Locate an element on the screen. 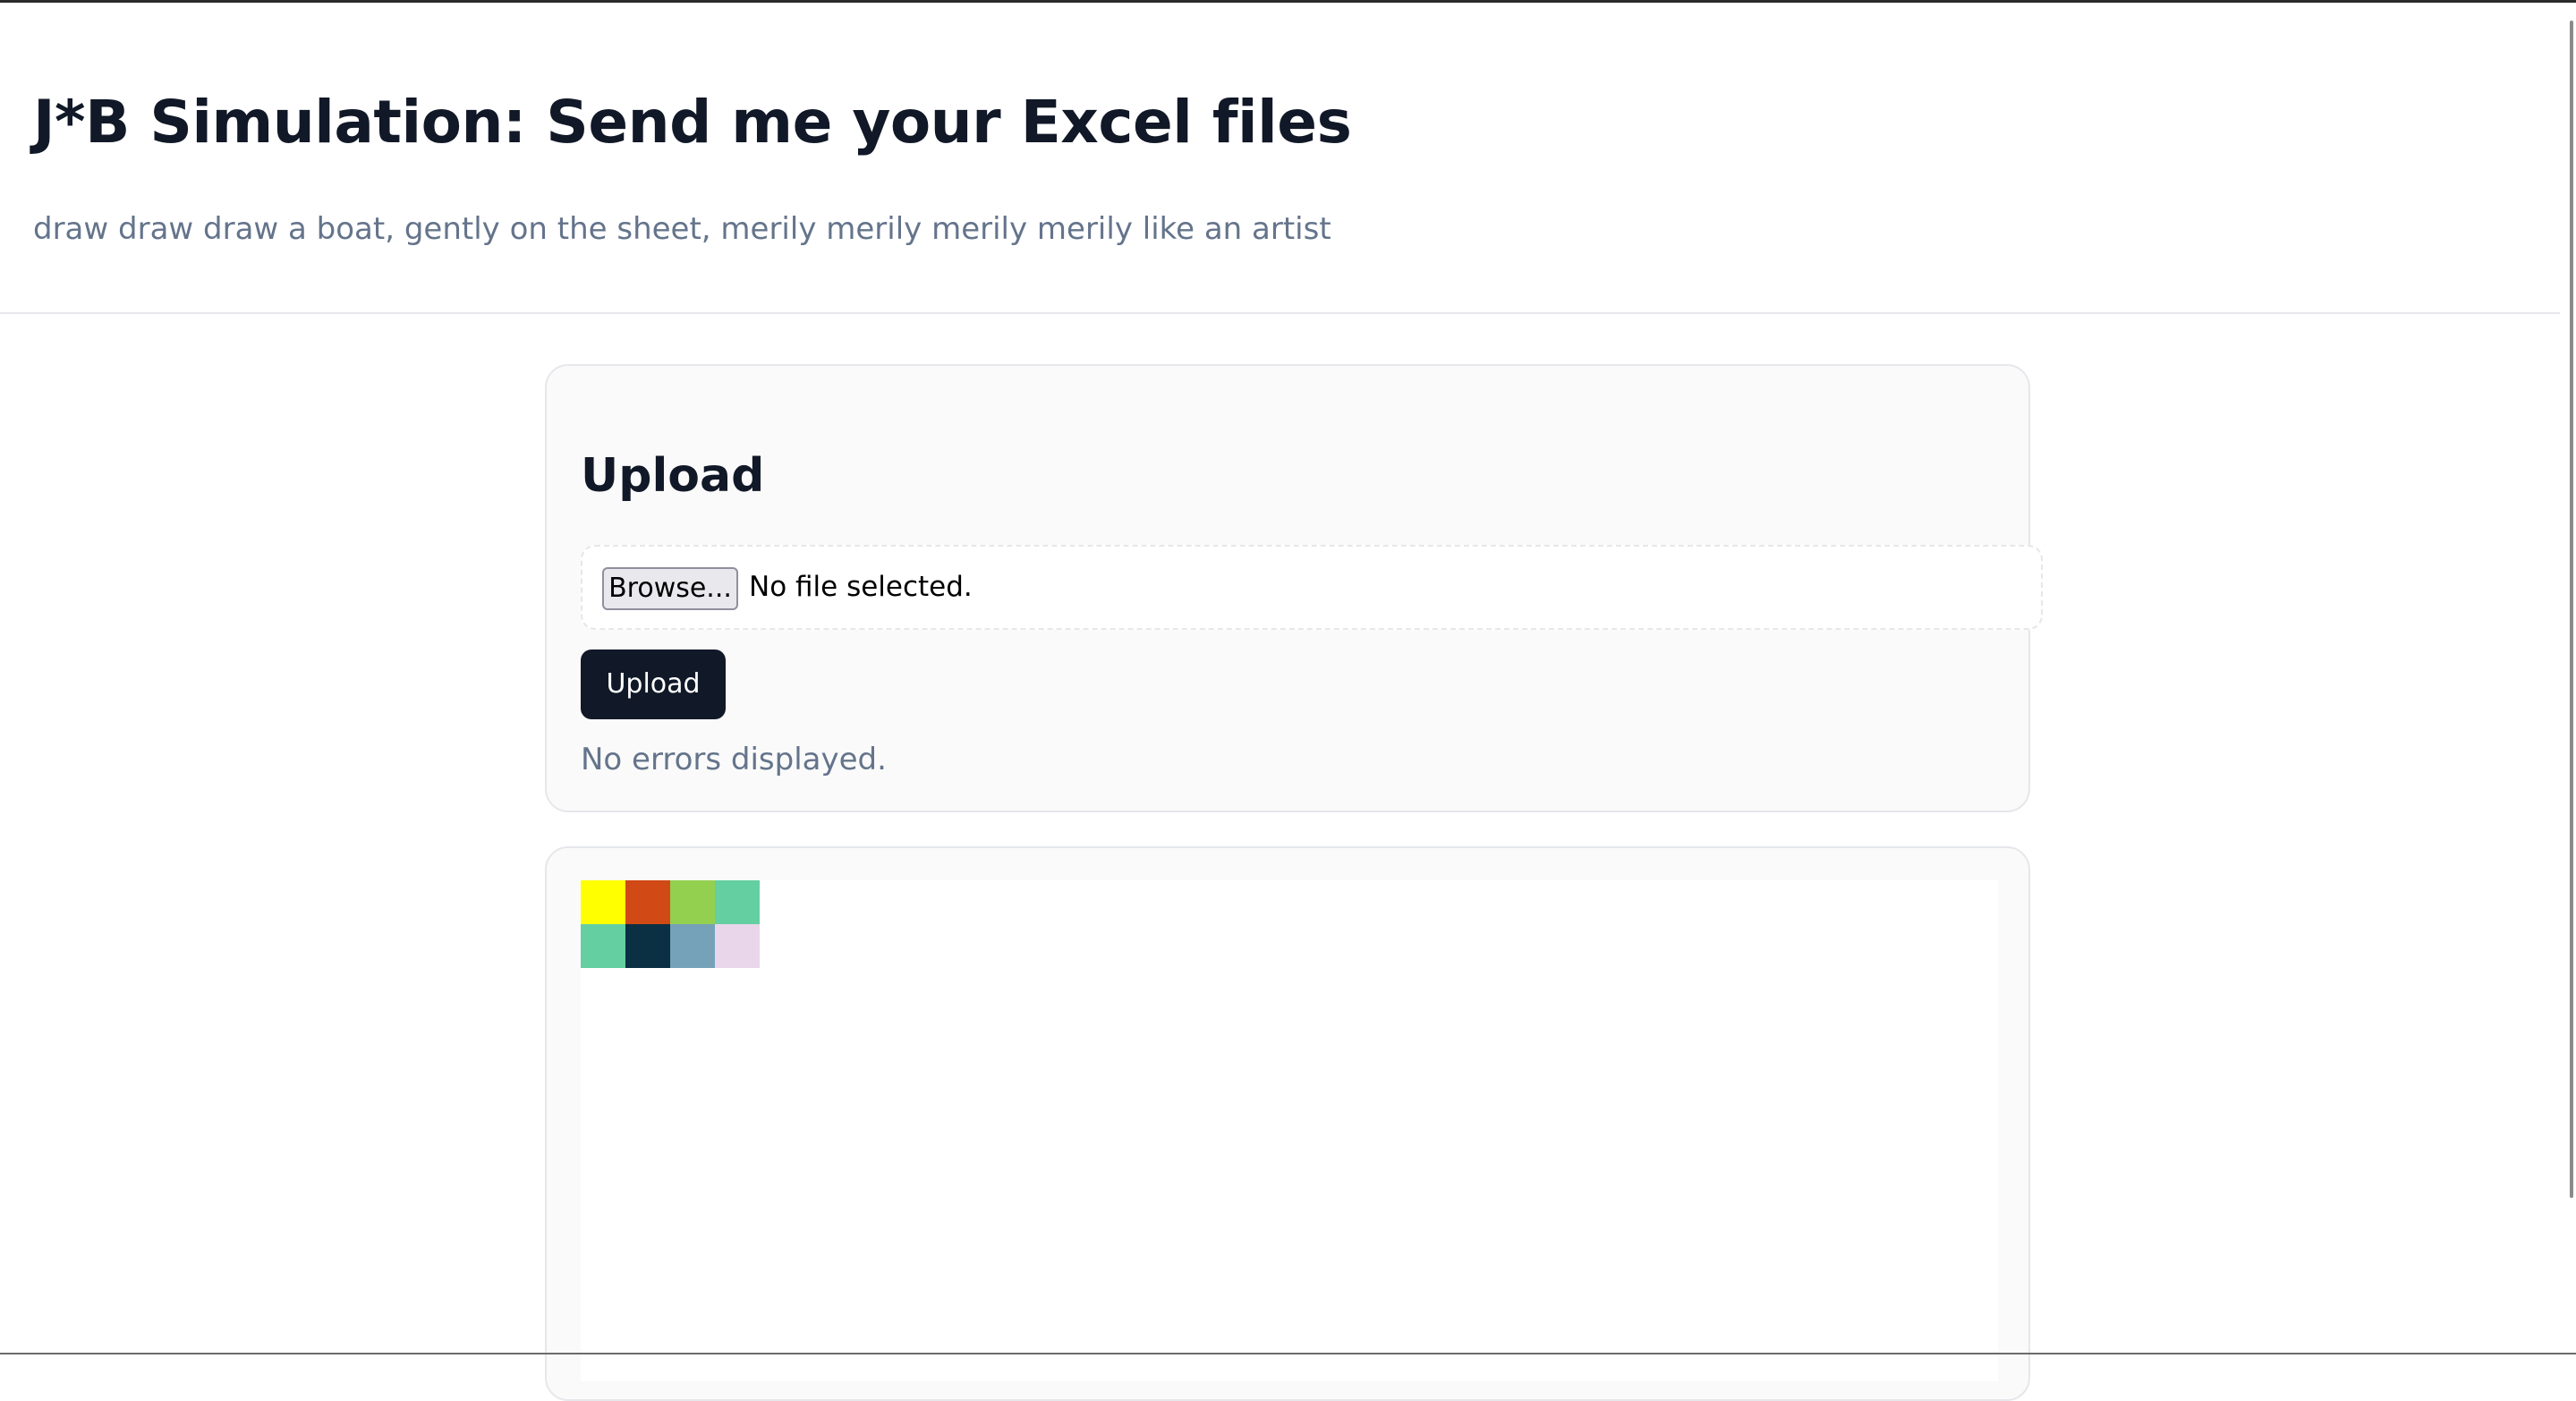 This screenshot has height=1401, width=2576. file-status-text: No file selected. is located at coordinates (861, 587).